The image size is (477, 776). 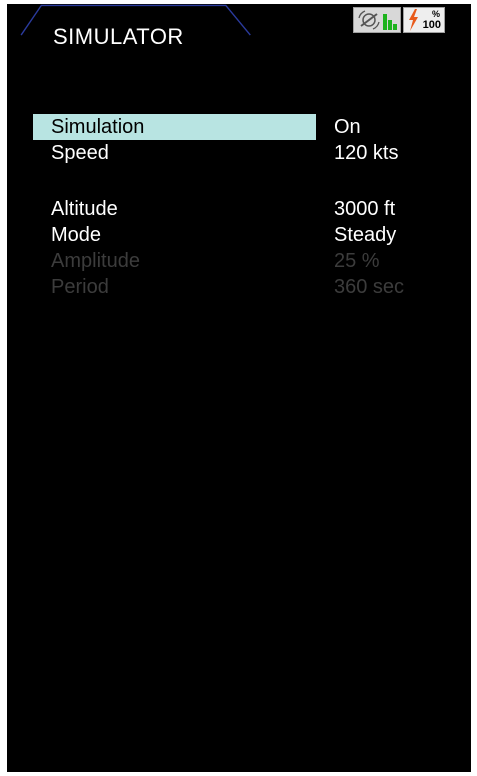 What do you see at coordinates (413, 20) in the screenshot?
I see `battery-charging-icon` at bounding box center [413, 20].